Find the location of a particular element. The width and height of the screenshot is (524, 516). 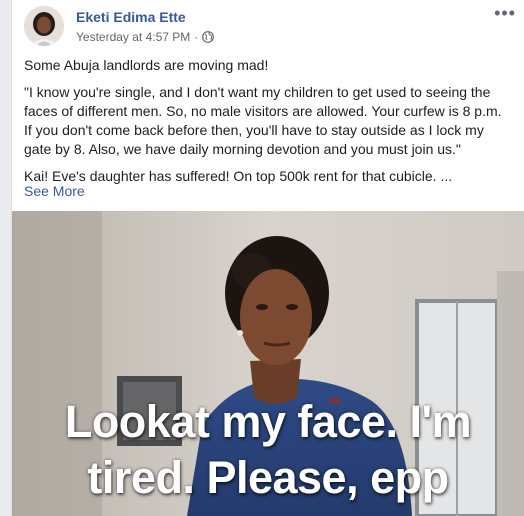

image-caption-line: tired. Please, epp is located at coordinates (268, 477).